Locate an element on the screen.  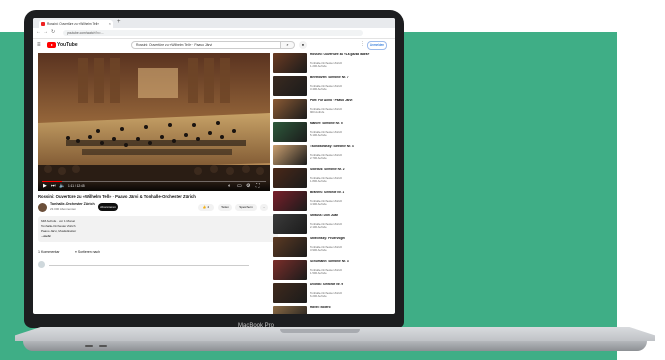
like-button: 👍 2 is located at coordinates (206, 207).